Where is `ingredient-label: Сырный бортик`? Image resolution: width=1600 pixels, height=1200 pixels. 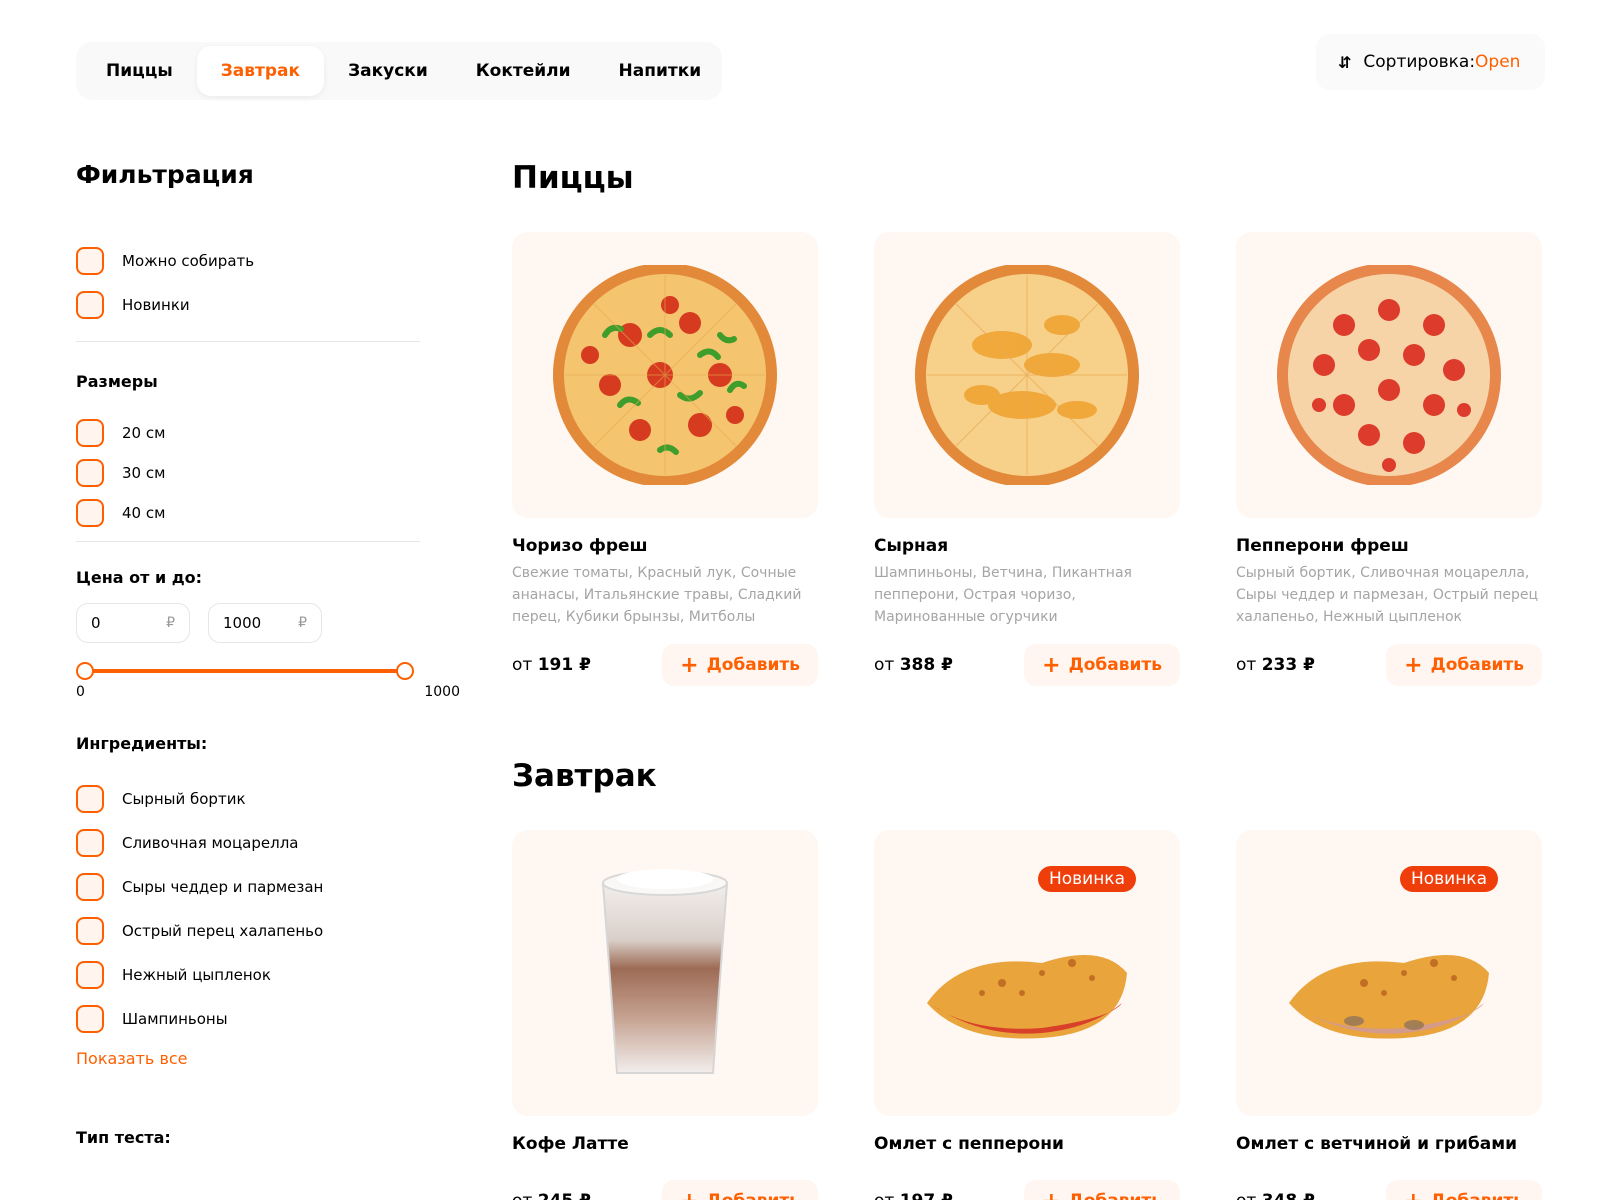 ingredient-label: Сырный бортик is located at coordinates (184, 799).